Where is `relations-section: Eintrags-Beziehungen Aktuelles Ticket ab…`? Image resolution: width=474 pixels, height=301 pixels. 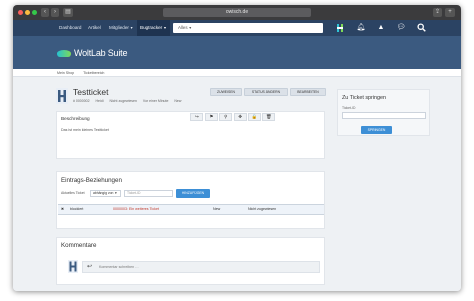
relations-section: Eintrags-Beziehungen Aktuelles Ticket ab… is located at coordinates (190, 200).